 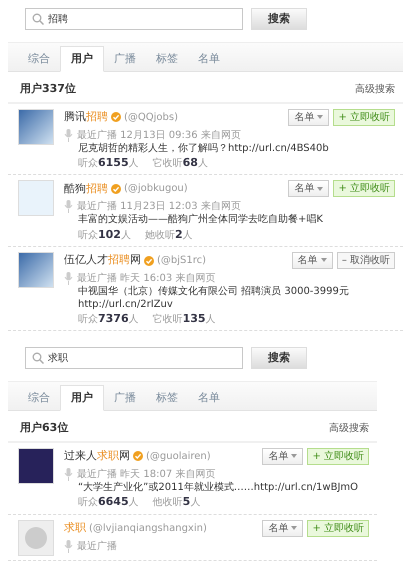 I want to click on post-meta: 最近广播 11月23日 12:03 来自网页, so click(x=159, y=207).